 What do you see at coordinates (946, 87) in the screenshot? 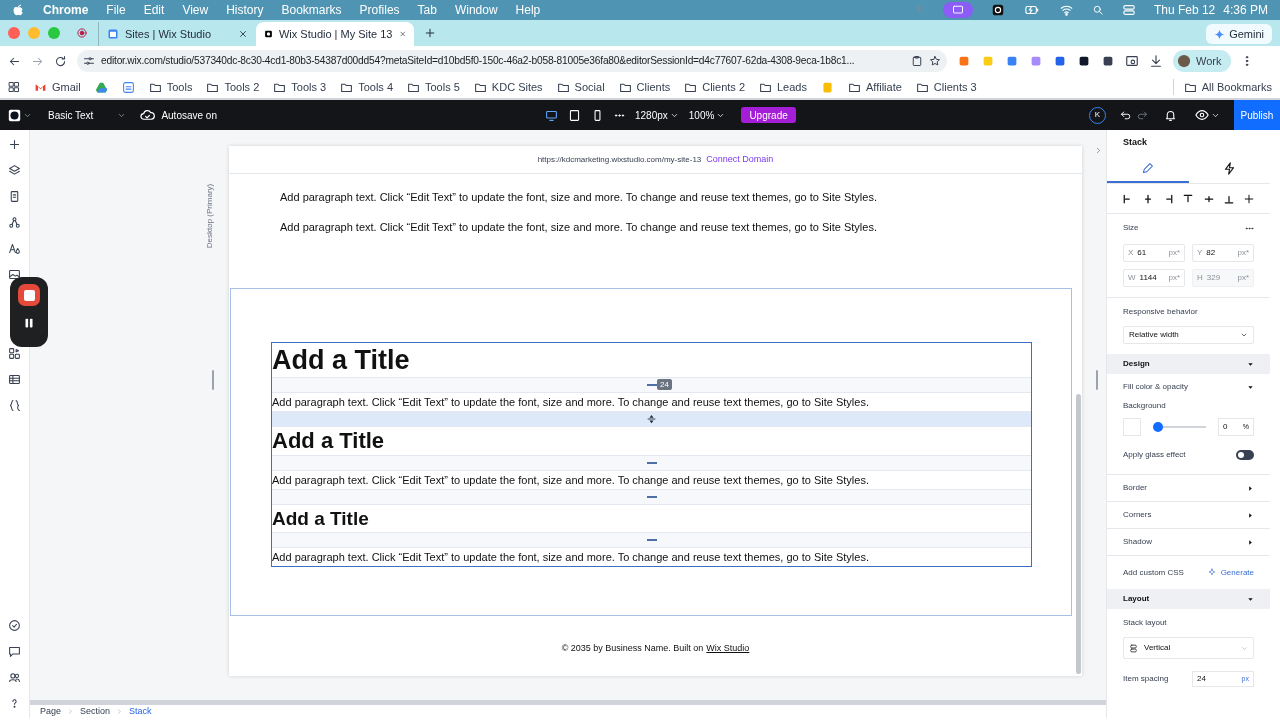
I see `bookmark: Clients 3` at bounding box center [946, 87].